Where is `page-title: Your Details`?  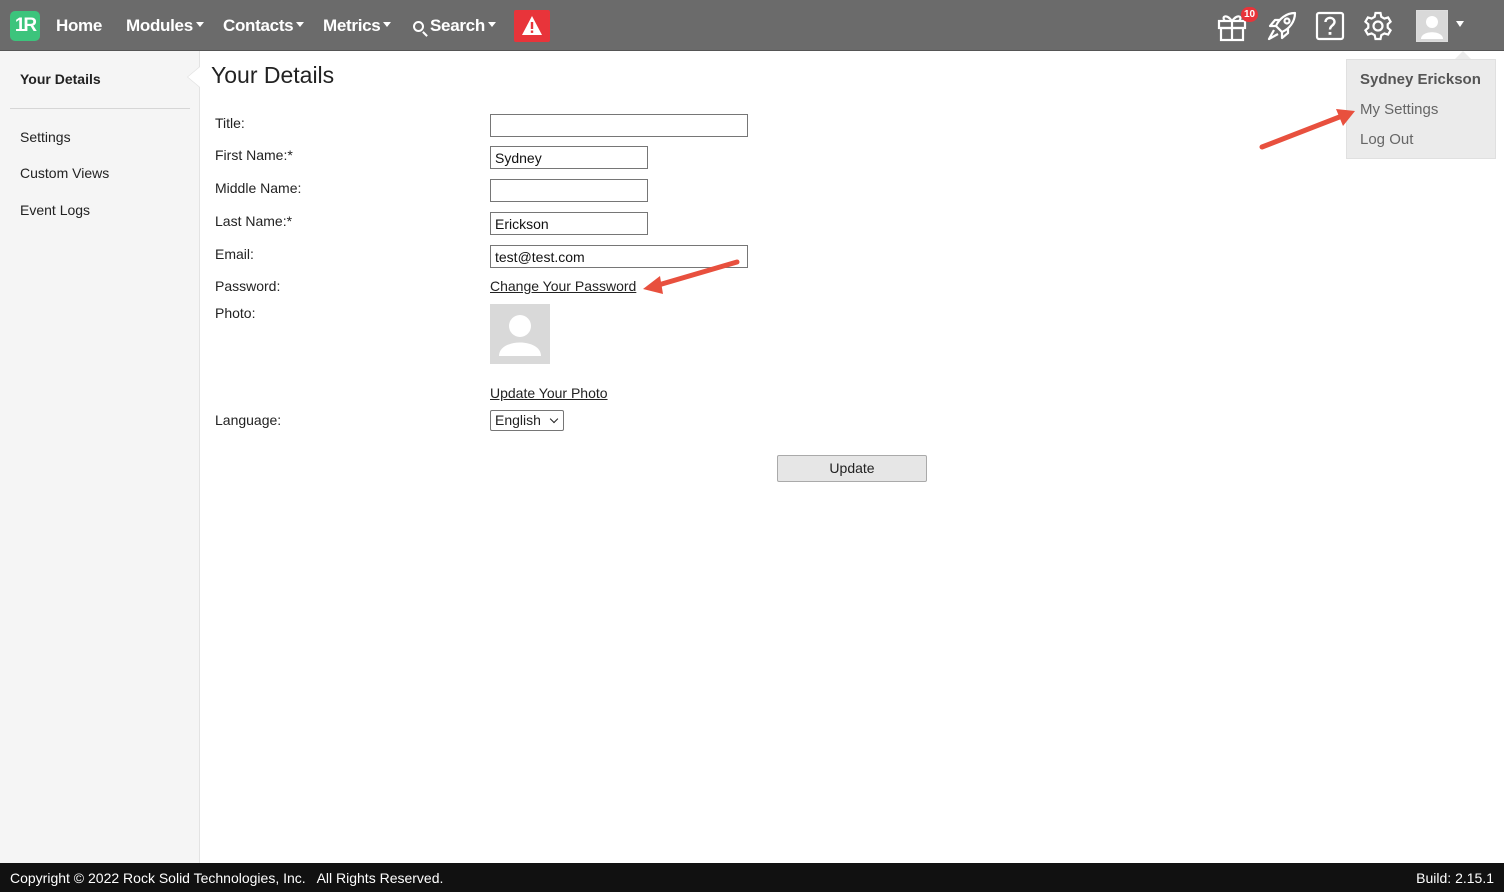 page-title: Your Details is located at coordinates (273, 75).